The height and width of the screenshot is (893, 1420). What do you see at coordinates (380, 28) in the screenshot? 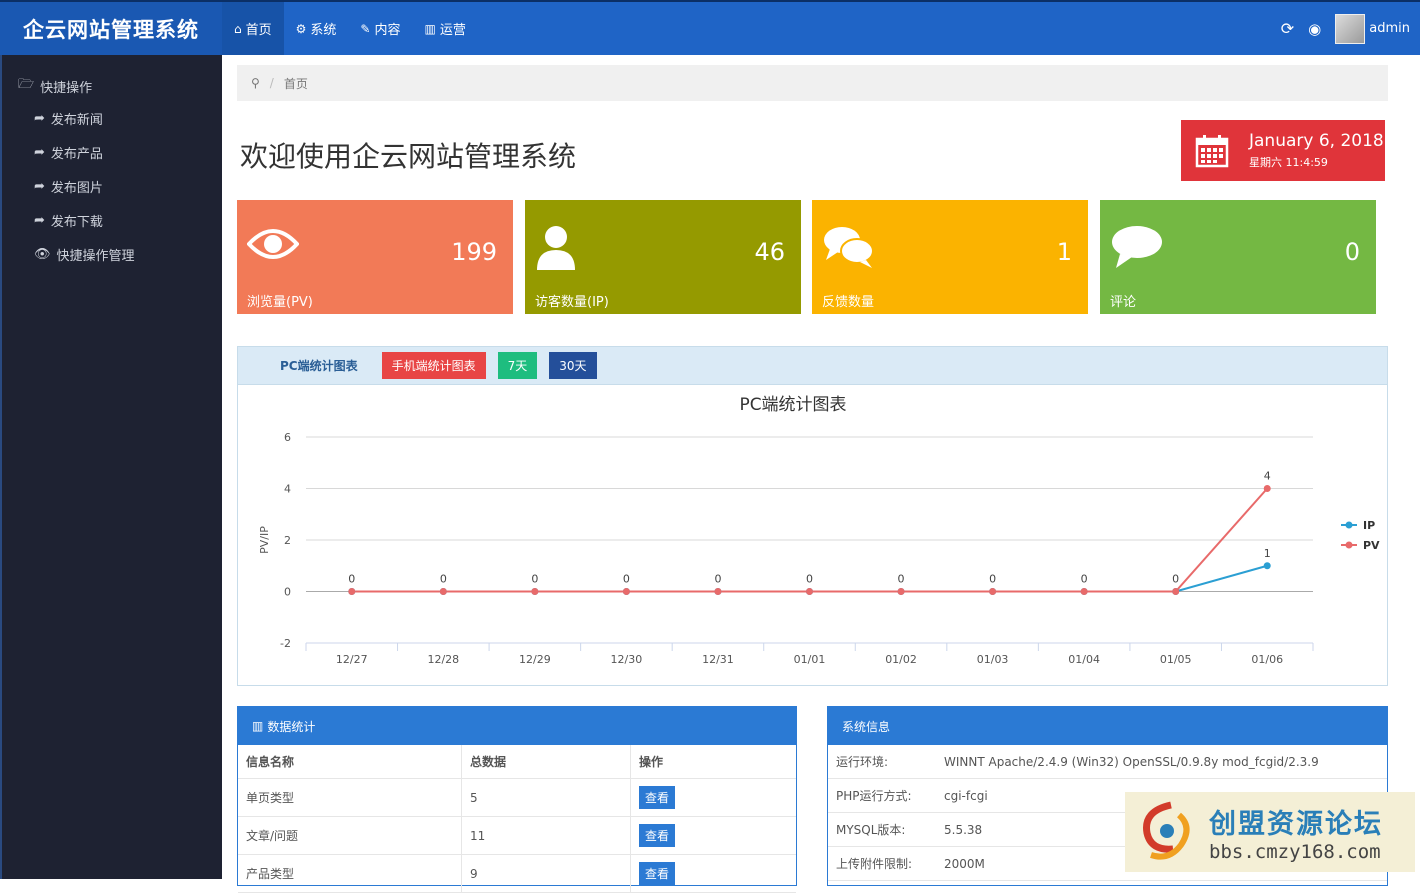
I see `nav-content: ✎ 内容` at bounding box center [380, 28].